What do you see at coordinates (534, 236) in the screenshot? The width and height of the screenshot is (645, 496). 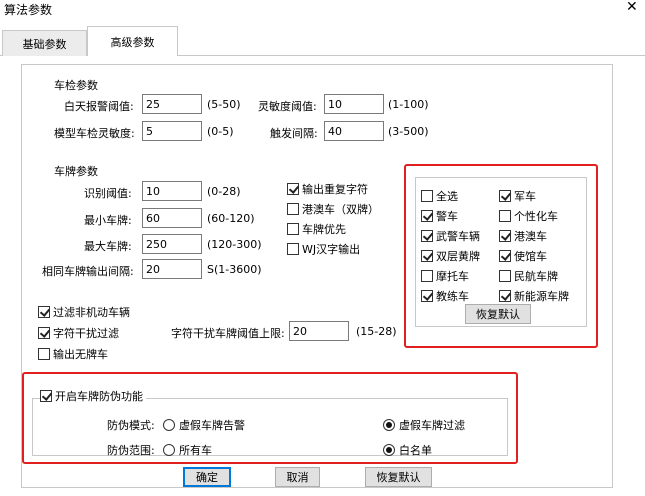 I see `plate-type-checkbox-right-2: 港澳车` at bounding box center [534, 236].